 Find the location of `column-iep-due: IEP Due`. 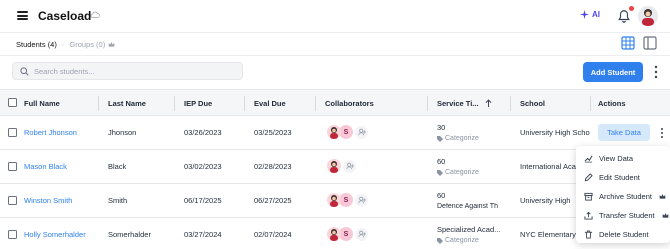

column-iep-due: IEP Due is located at coordinates (198, 103).